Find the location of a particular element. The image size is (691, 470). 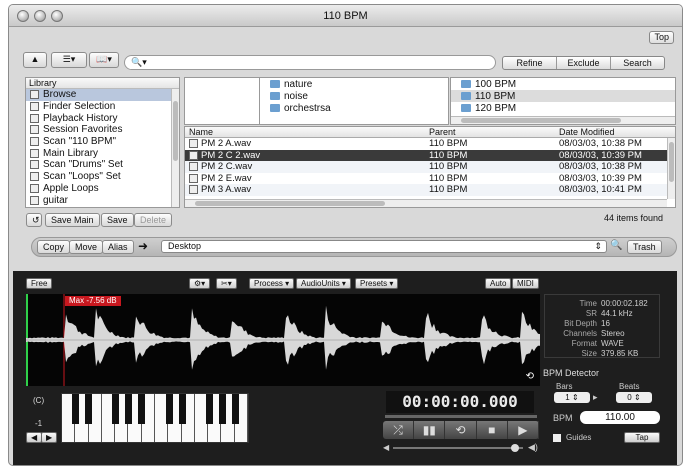

list-item: orchestrsa is located at coordinates (354, 108).